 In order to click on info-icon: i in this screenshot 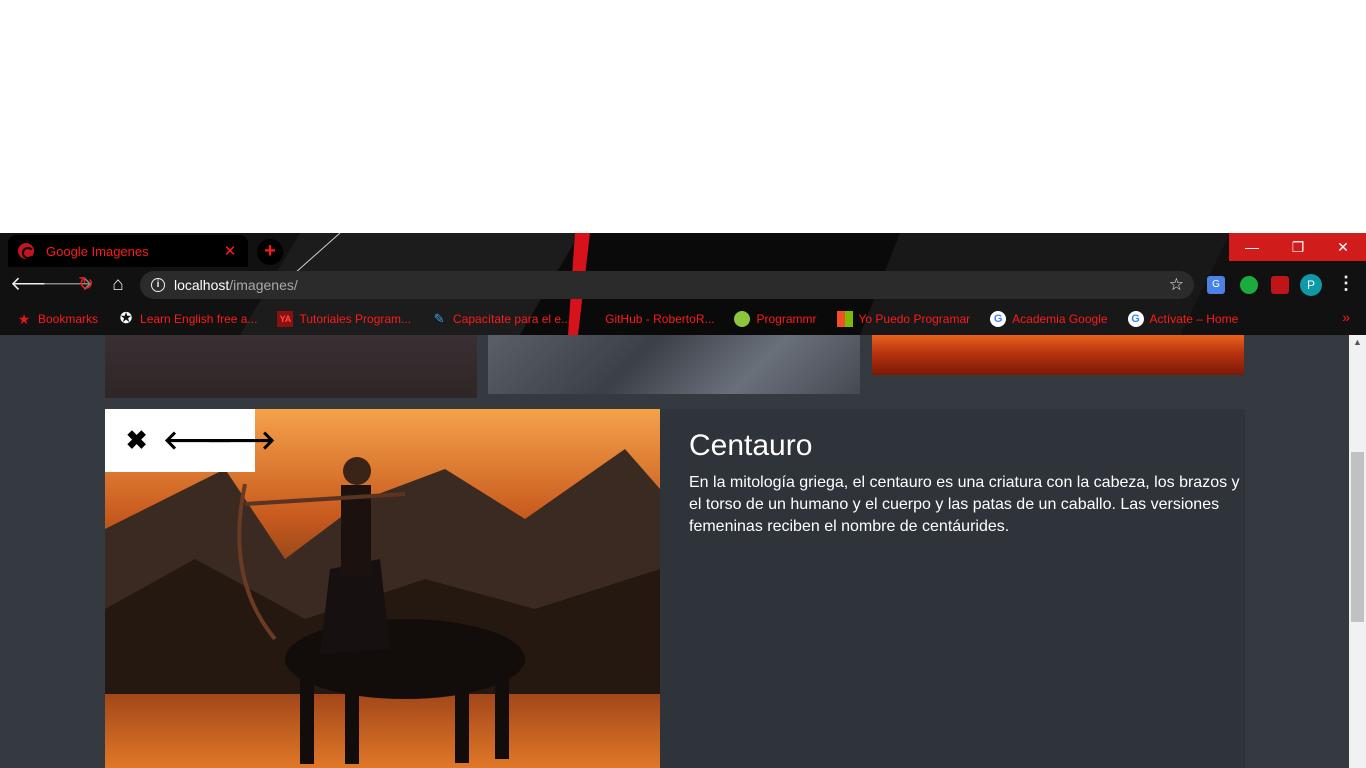, I will do `click(158, 285)`.